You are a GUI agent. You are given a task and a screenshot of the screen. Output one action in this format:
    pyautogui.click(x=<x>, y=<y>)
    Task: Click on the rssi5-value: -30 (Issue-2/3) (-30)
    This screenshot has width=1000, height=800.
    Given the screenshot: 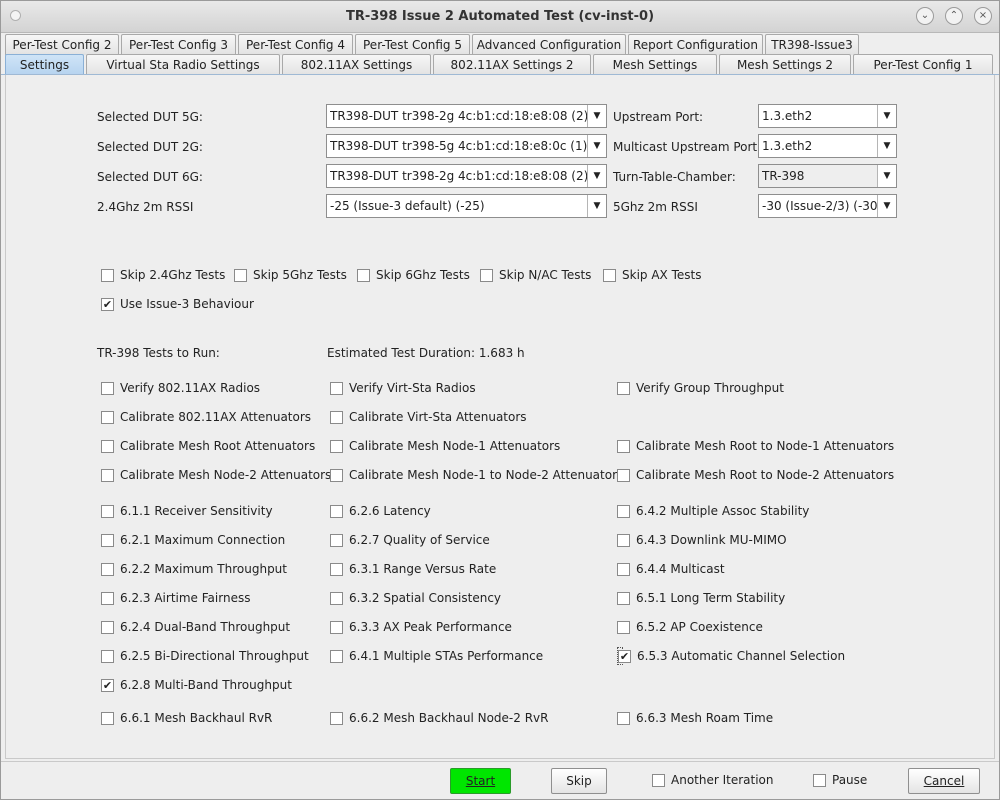 What is the action you would take?
    pyautogui.click(x=822, y=206)
    